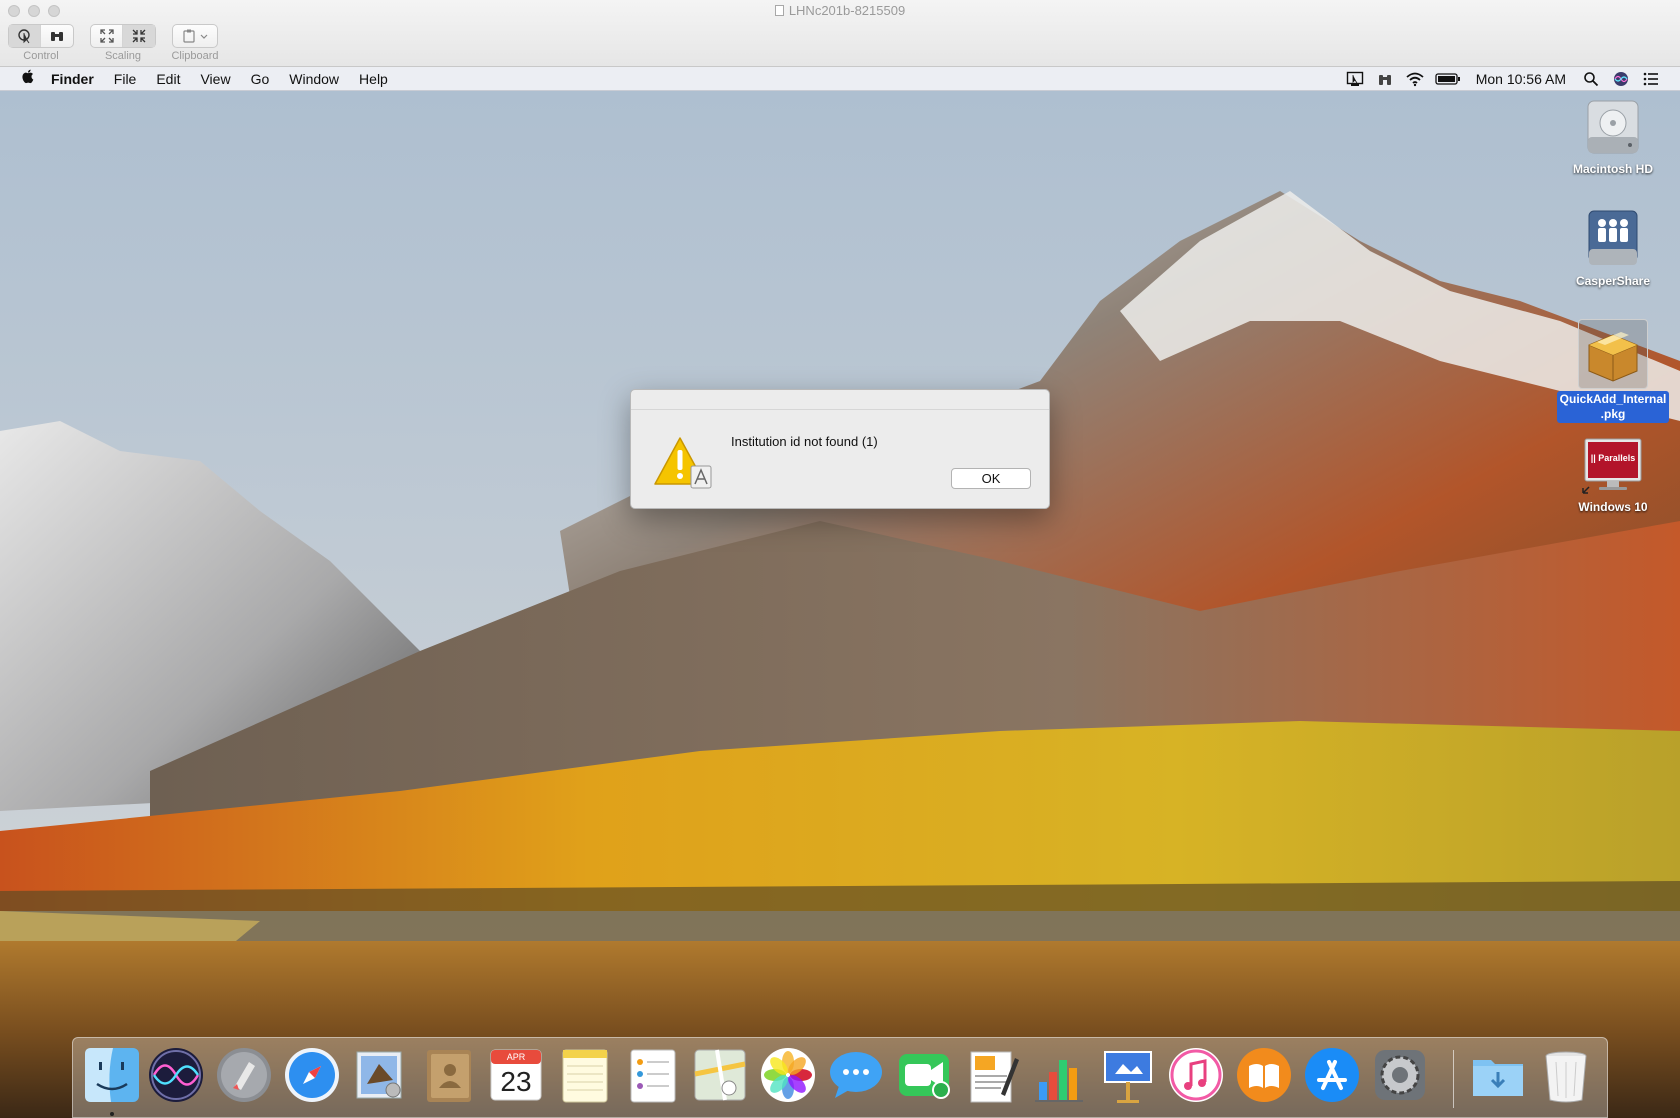 This screenshot has height=1118, width=1680. I want to click on observe-status-icon, so click(1385, 79).